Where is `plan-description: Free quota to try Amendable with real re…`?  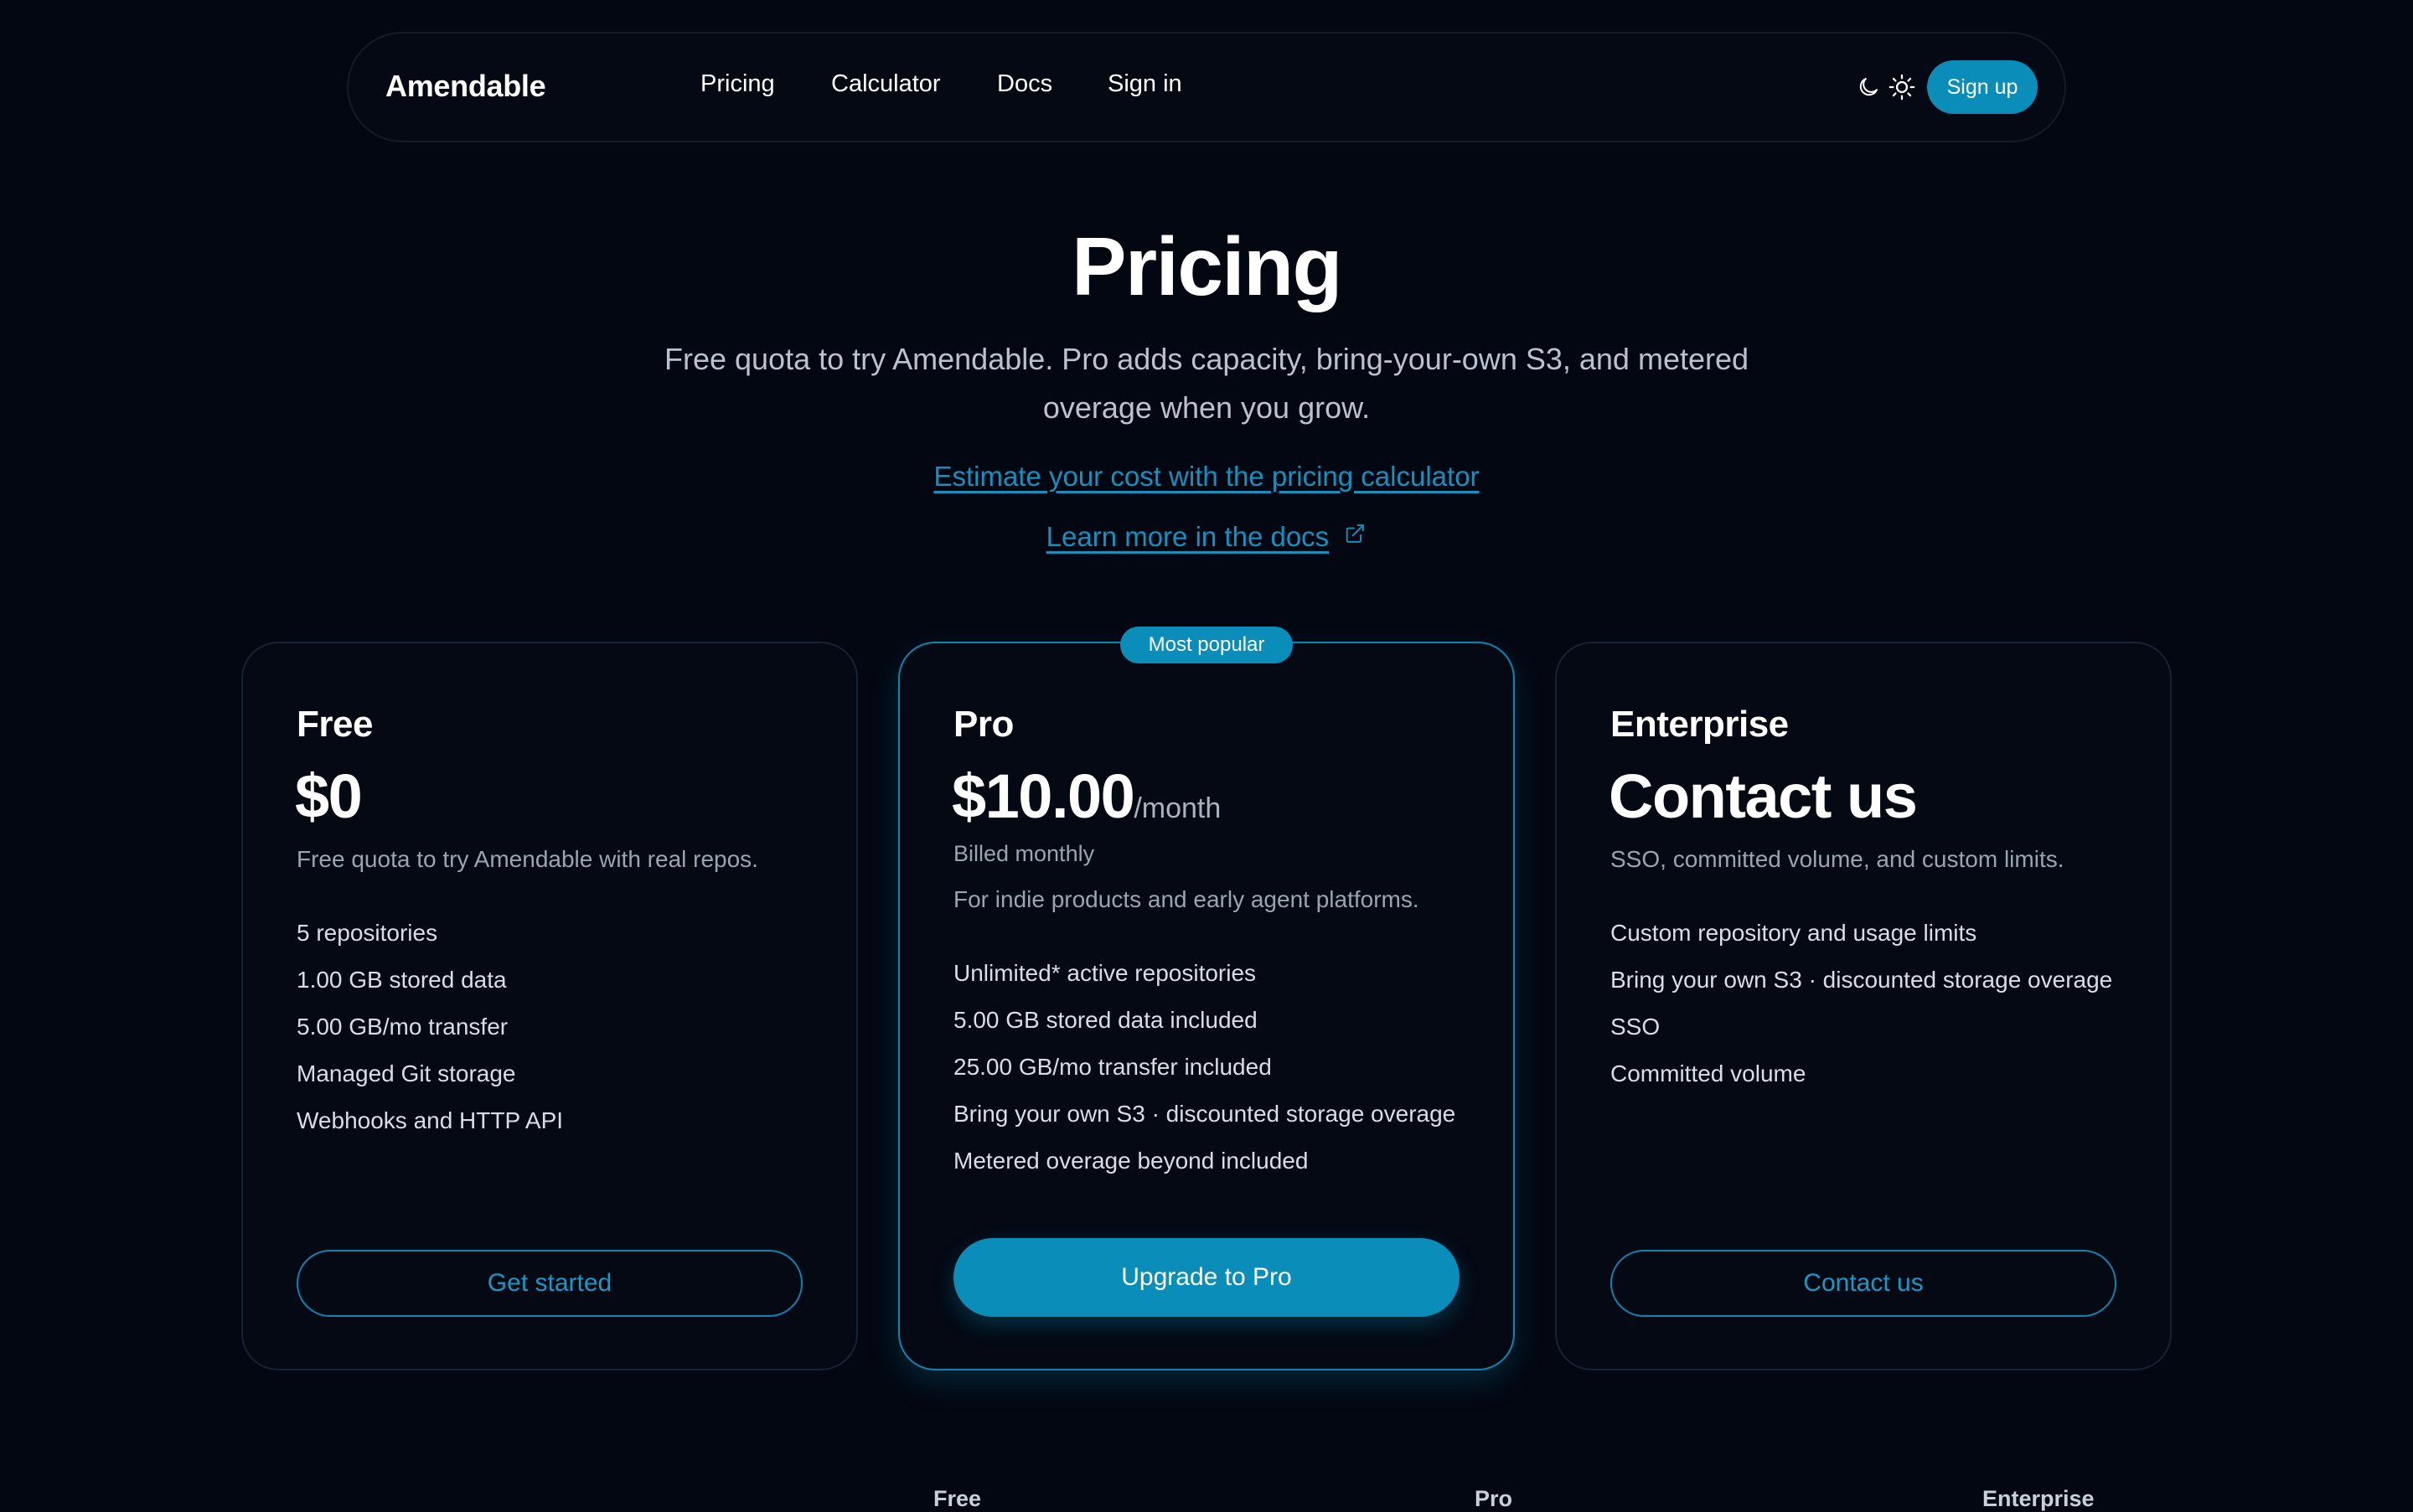
plan-description: Free quota to try Amendable with real re… is located at coordinates (527, 859).